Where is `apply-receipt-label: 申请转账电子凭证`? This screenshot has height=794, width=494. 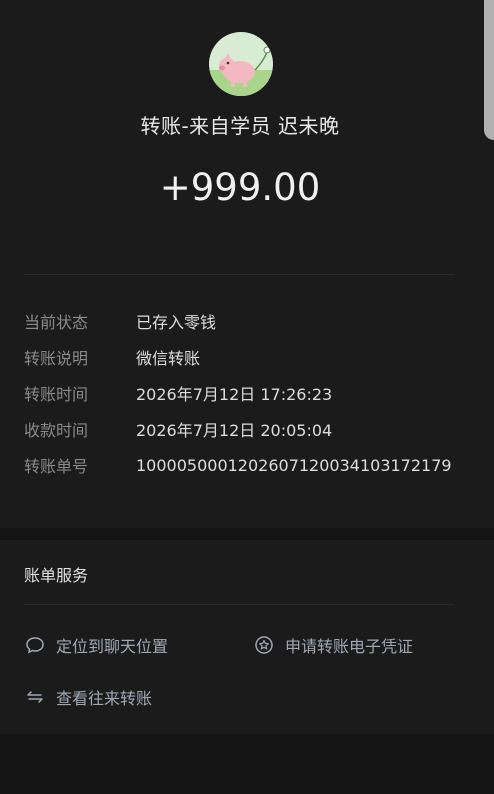 apply-receipt-label: 申请转账电子凭证 is located at coordinates (349, 646).